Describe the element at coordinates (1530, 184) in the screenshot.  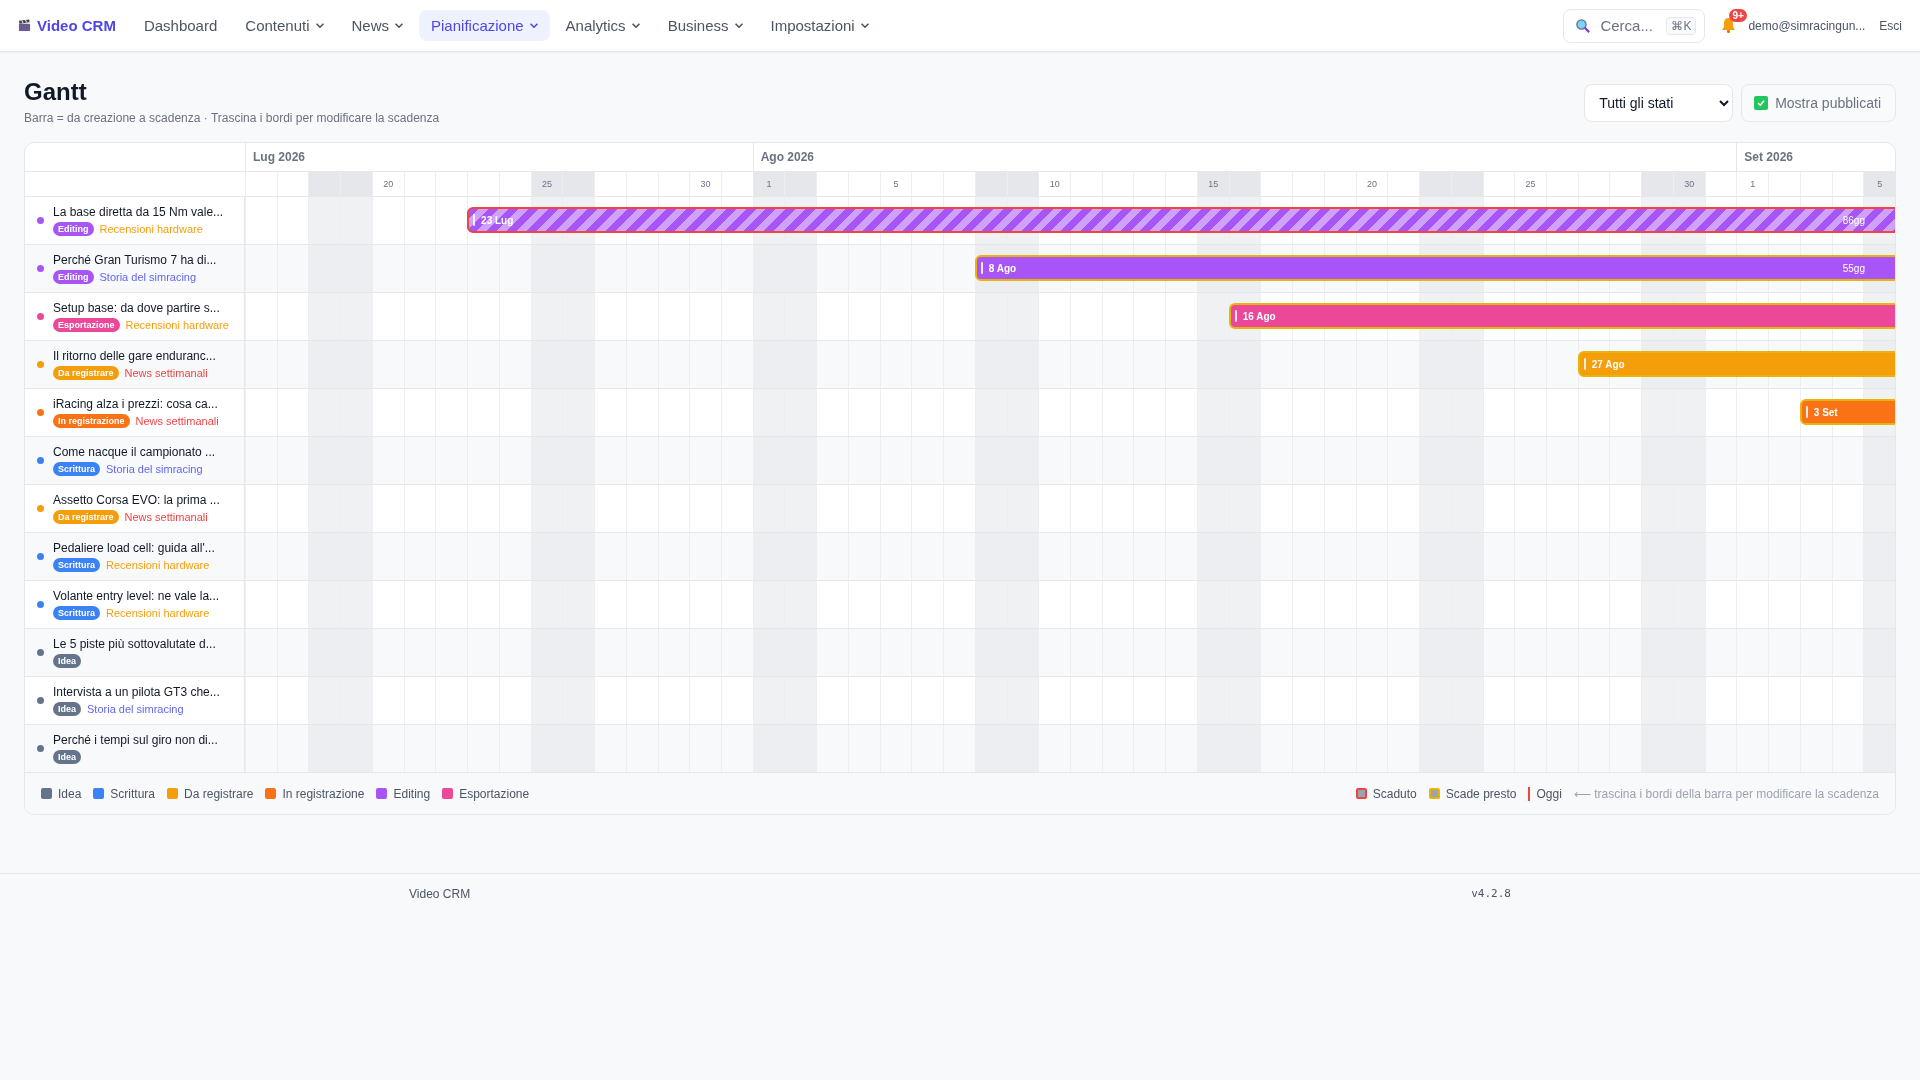
I see `day-header: 25` at that location.